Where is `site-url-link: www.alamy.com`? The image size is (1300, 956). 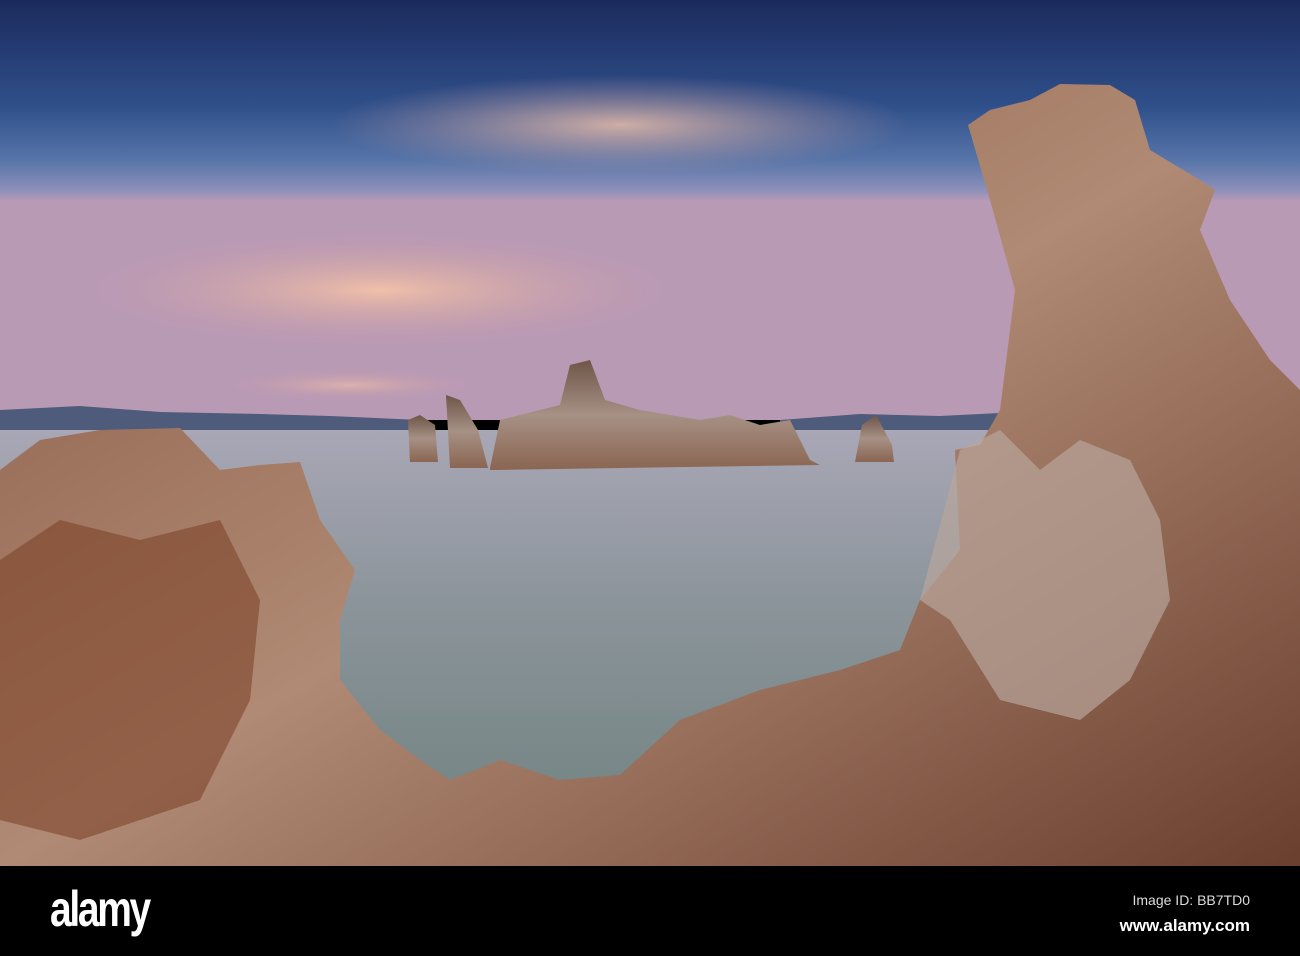
site-url-link: www.alamy.com is located at coordinates (1185, 926).